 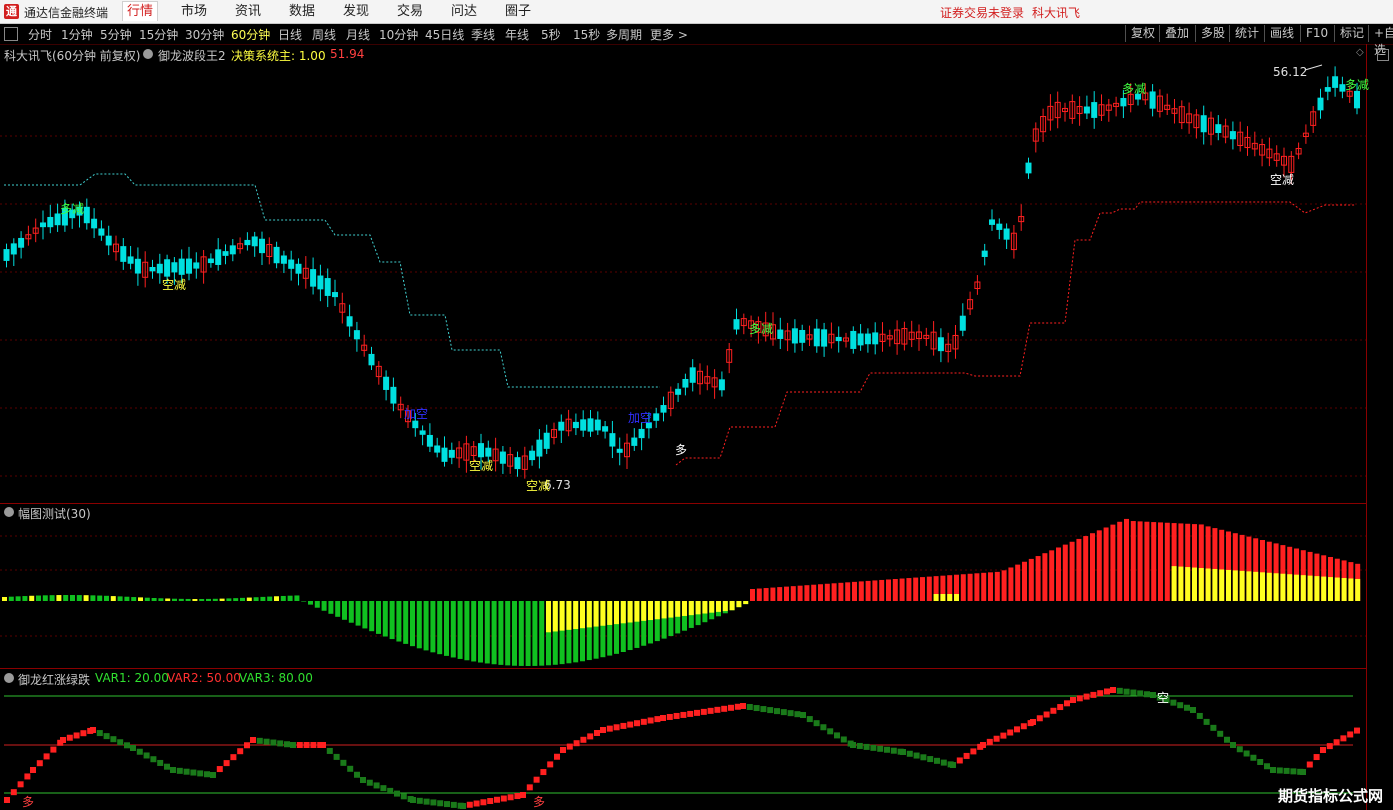 I want to click on signal-label: 多, so click(x=681, y=450).